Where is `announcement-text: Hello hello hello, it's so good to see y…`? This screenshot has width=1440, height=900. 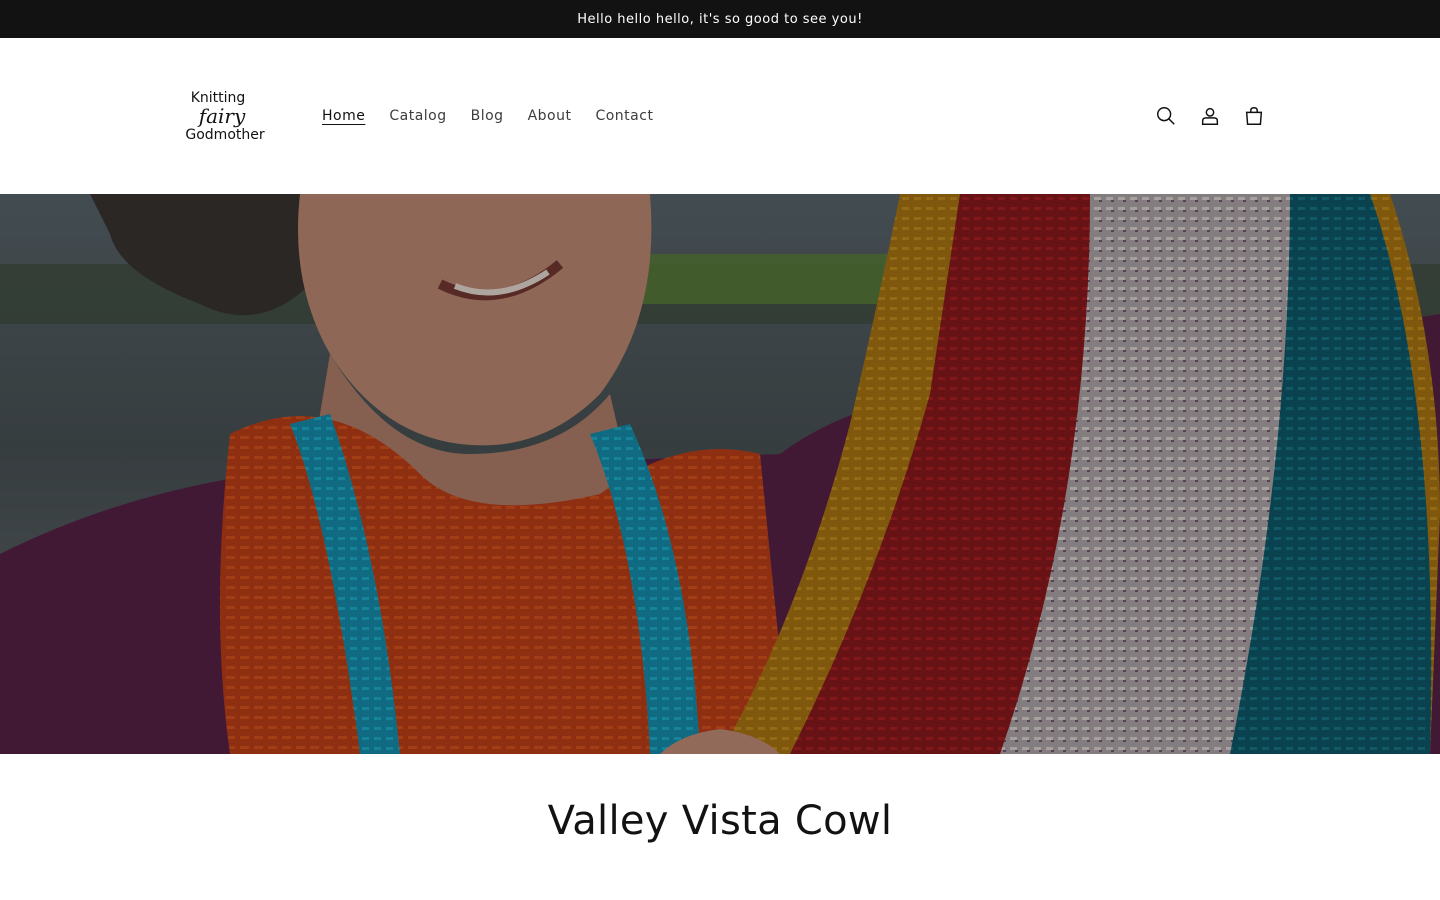
announcement-text: Hello hello hello, it's so good to see y… is located at coordinates (720, 19).